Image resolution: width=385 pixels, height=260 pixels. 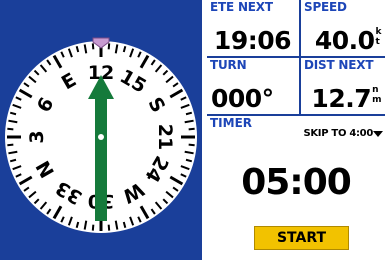 I want to click on dist-unit-top: n, so click(x=375, y=90).